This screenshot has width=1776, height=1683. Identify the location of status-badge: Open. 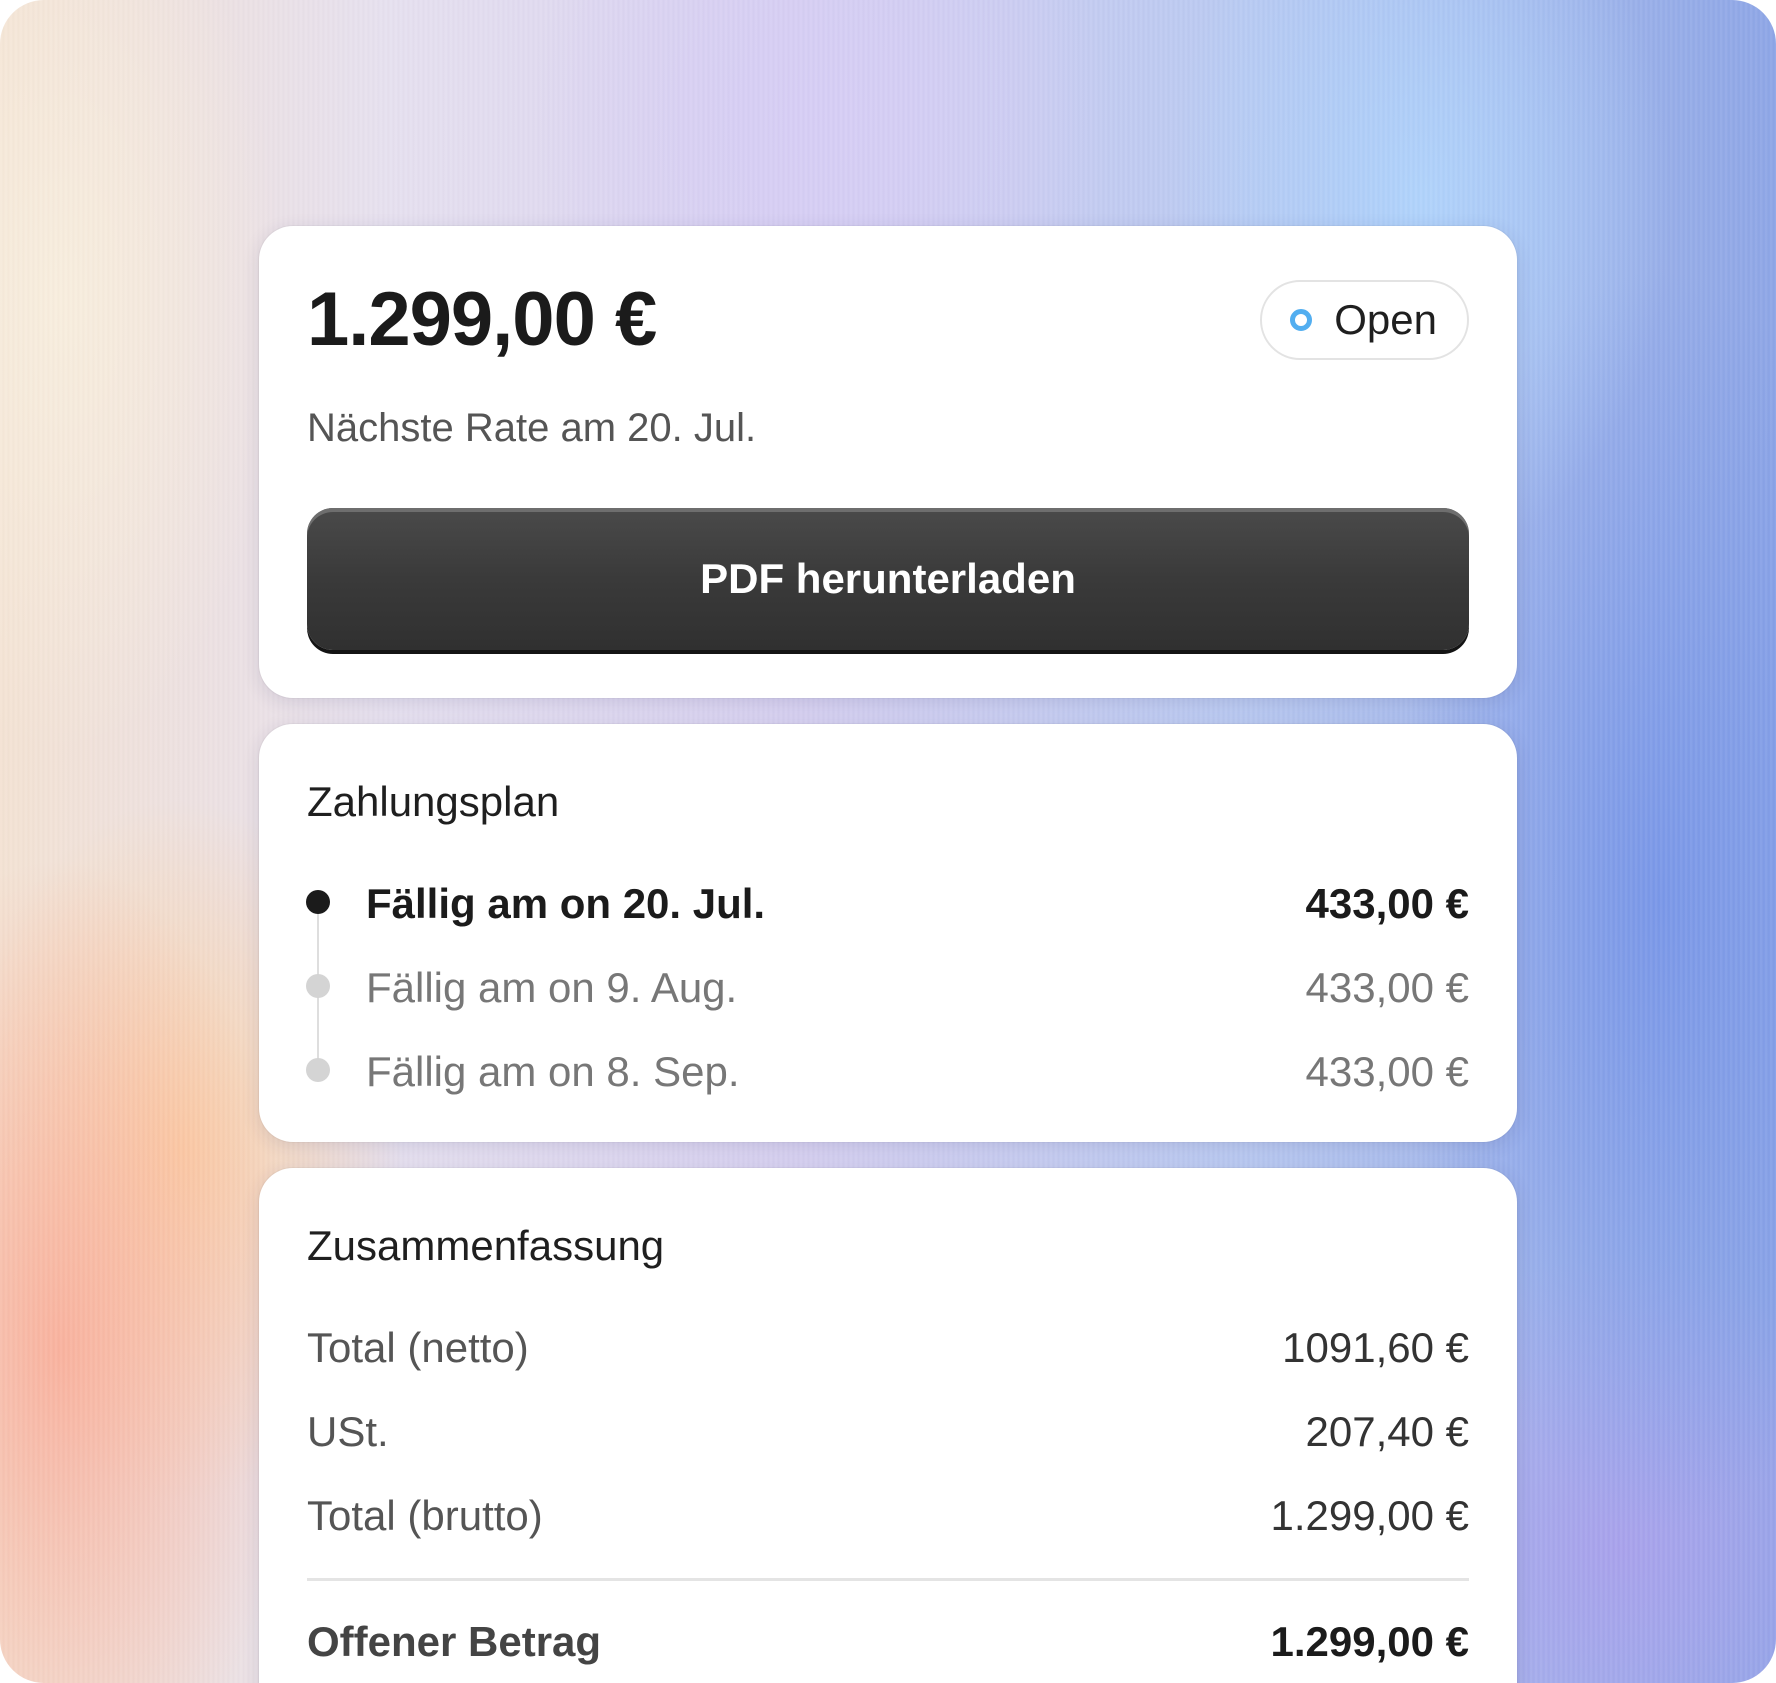
(1364, 320).